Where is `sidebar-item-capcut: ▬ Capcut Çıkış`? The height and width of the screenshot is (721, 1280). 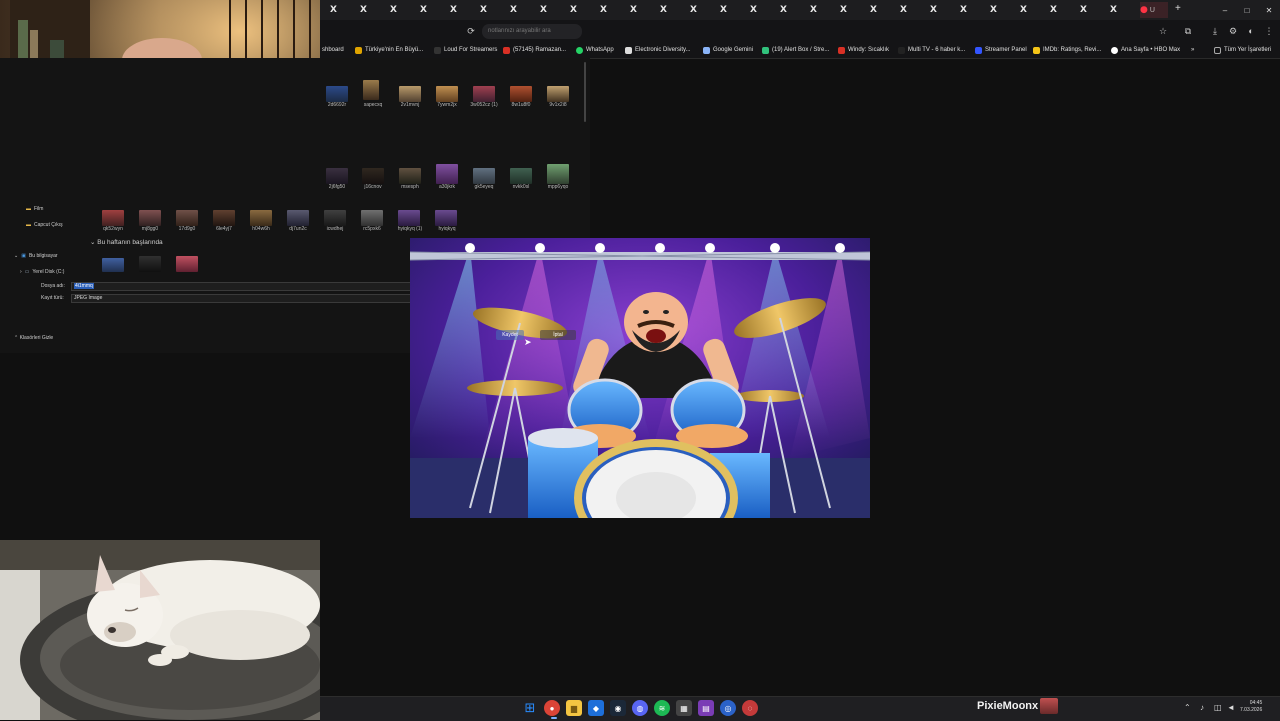
sidebar-item-capcut: ▬ Capcut Çıkış is located at coordinates (44, 225).